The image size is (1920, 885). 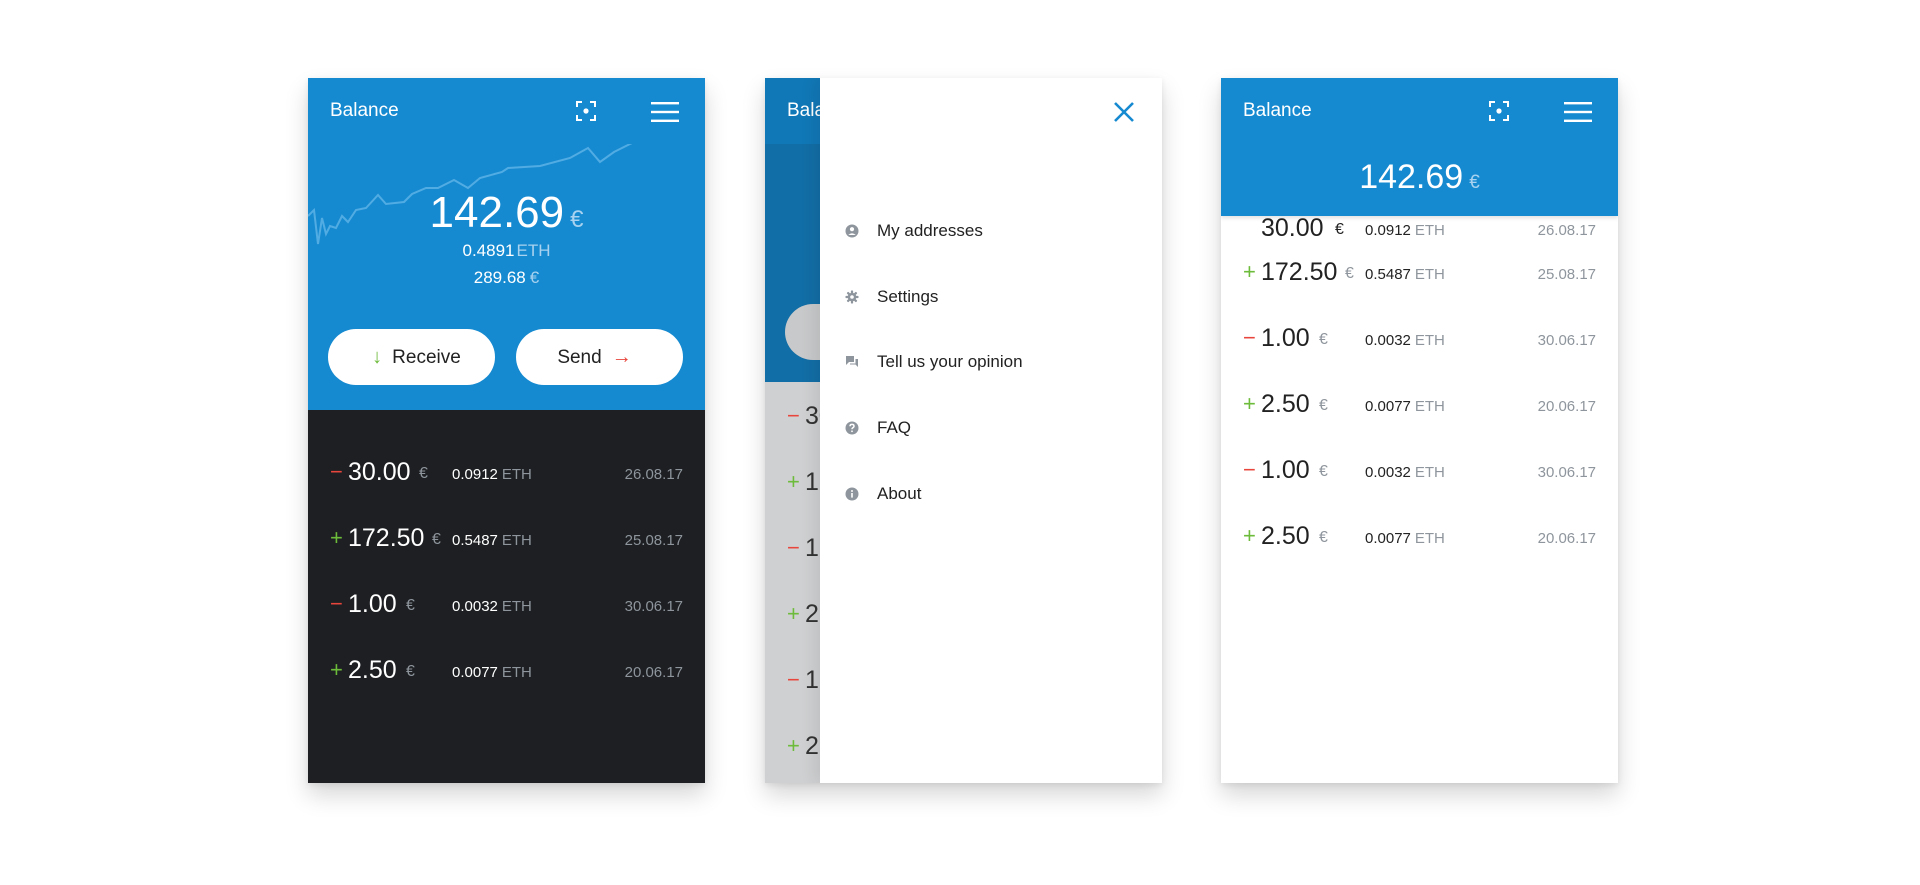 I want to click on help-icon, so click(x=852, y=428).